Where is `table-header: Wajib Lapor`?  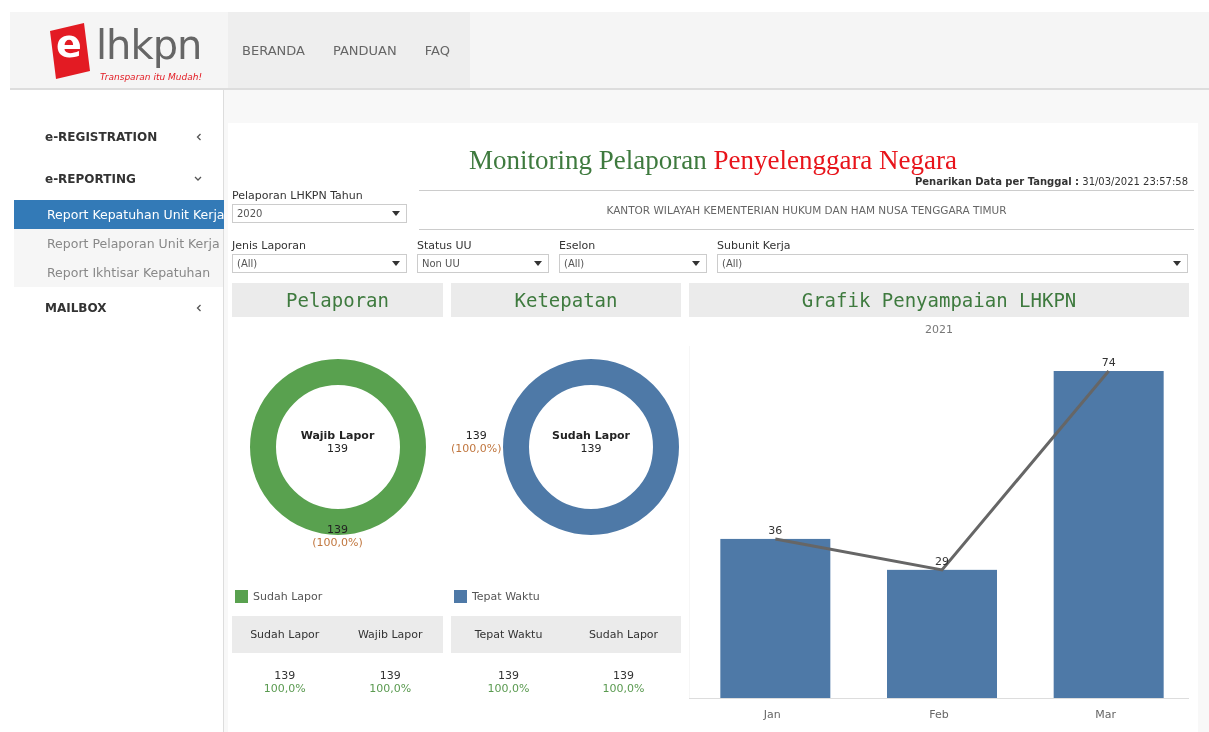 table-header: Wajib Lapor is located at coordinates (390, 634).